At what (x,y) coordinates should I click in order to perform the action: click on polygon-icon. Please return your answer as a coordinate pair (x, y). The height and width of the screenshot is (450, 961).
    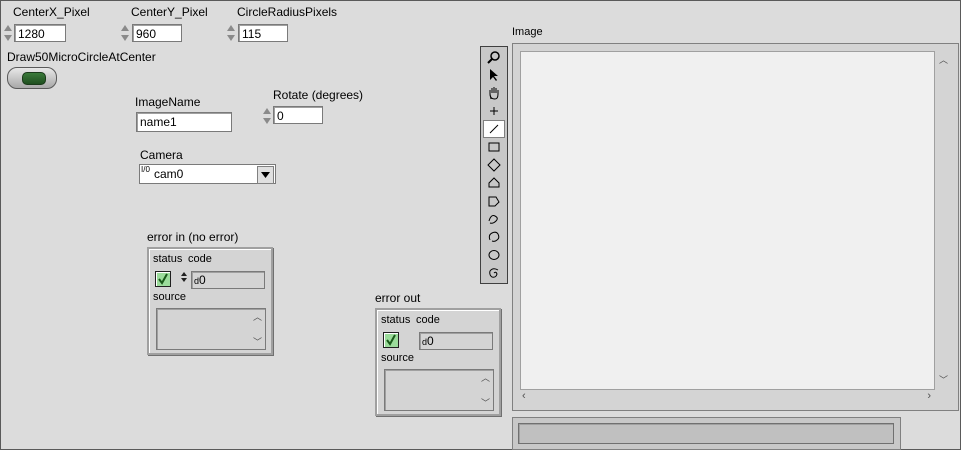
    Looking at the image, I should click on (494, 183).